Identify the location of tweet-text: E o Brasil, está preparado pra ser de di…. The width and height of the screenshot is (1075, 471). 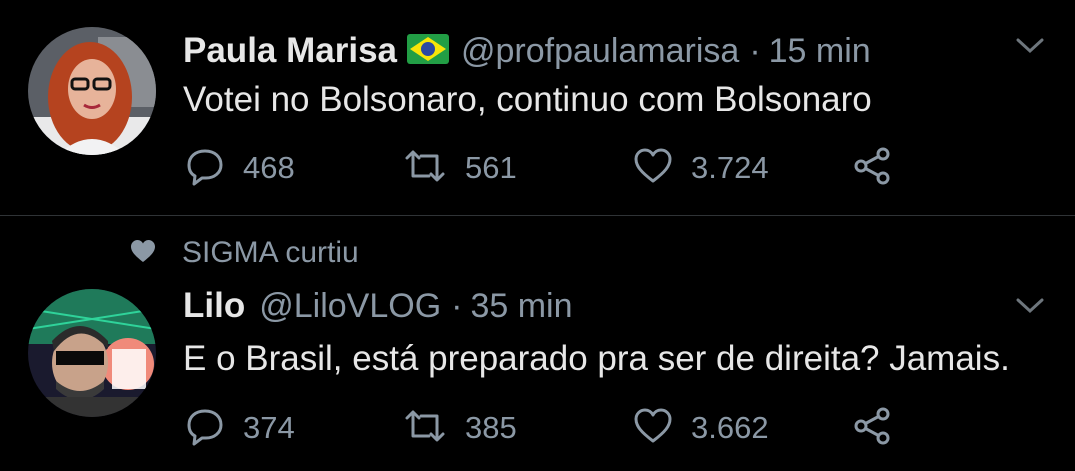
(596, 358).